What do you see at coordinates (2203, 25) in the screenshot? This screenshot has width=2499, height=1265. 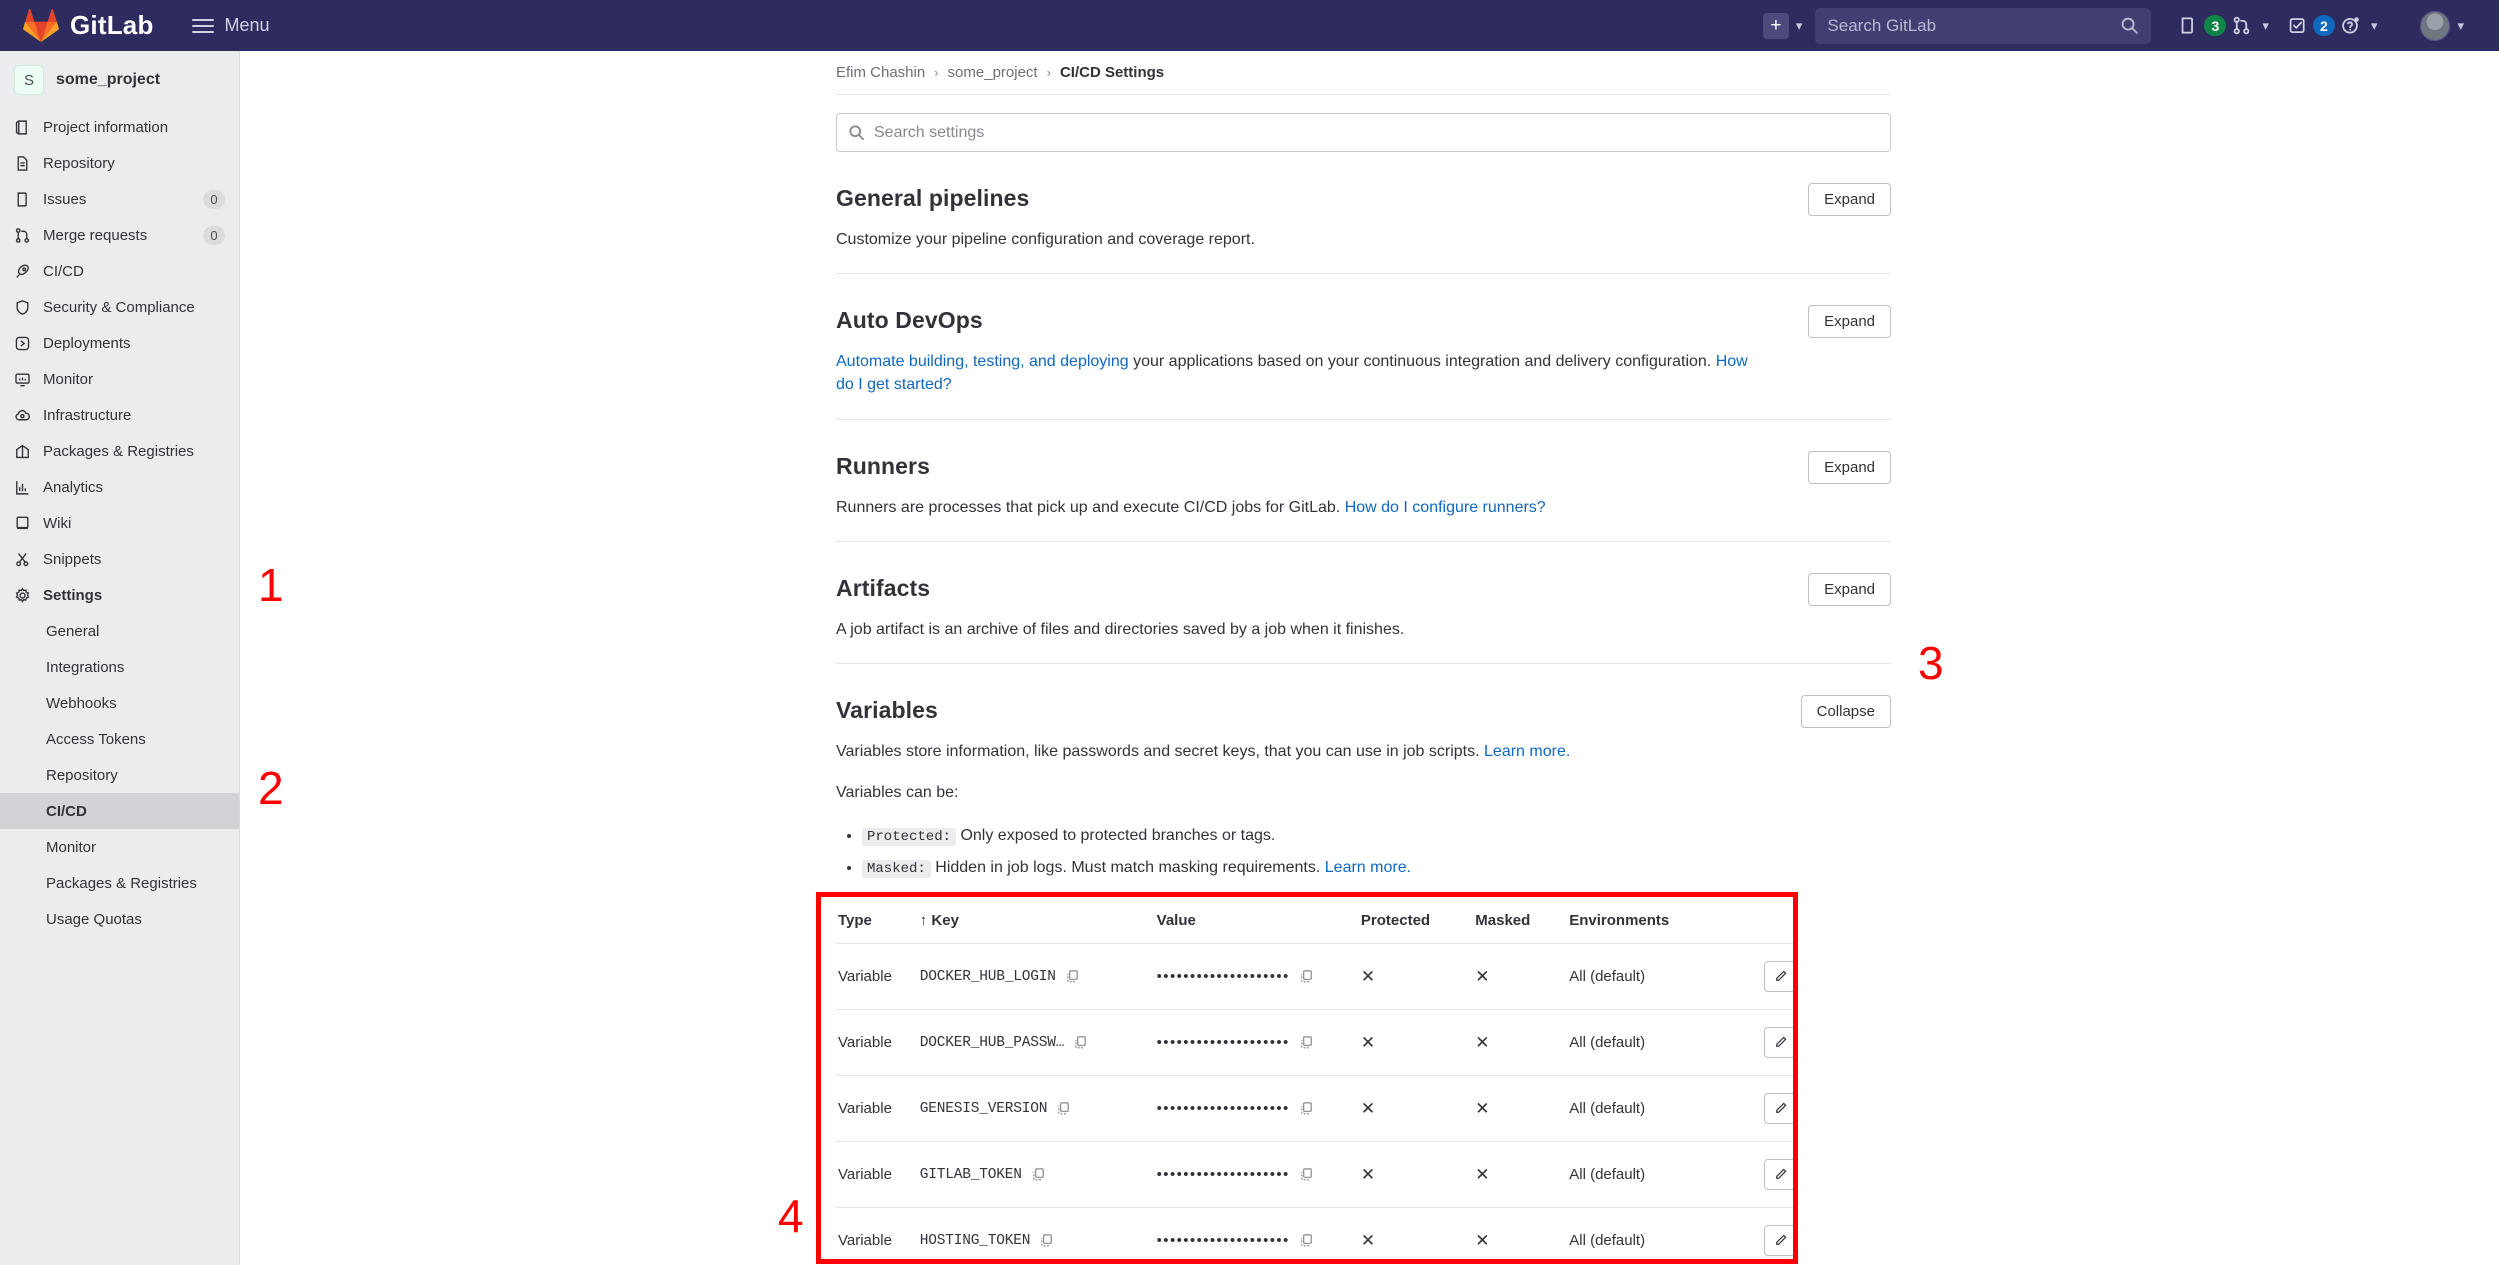 I see `issues-nav-button: 3` at bounding box center [2203, 25].